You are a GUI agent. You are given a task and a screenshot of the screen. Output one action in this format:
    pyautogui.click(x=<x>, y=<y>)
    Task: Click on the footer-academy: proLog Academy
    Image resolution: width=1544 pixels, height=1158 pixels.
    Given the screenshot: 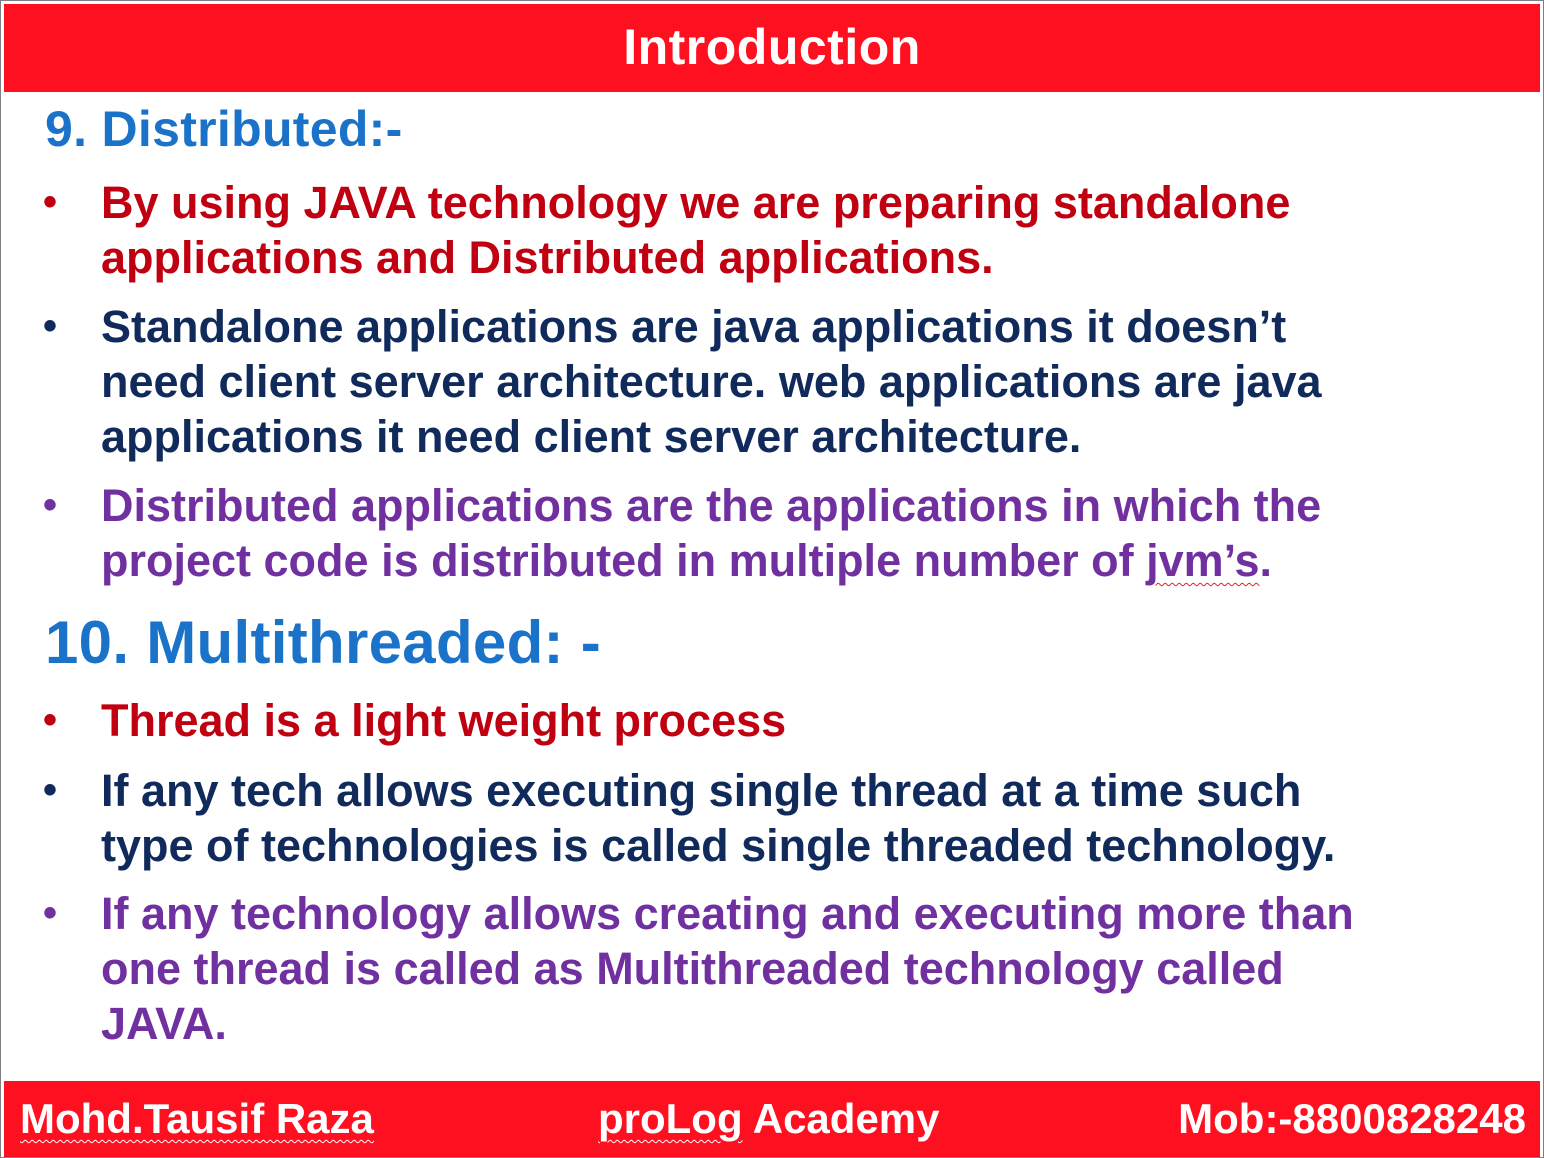 What is the action you would take?
    pyautogui.click(x=769, y=1119)
    